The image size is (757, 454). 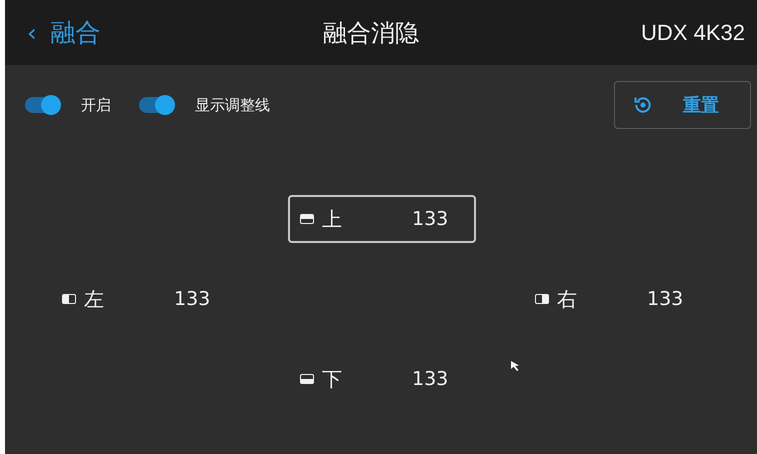 I want to click on device-name: UDX 4K32, so click(x=693, y=33).